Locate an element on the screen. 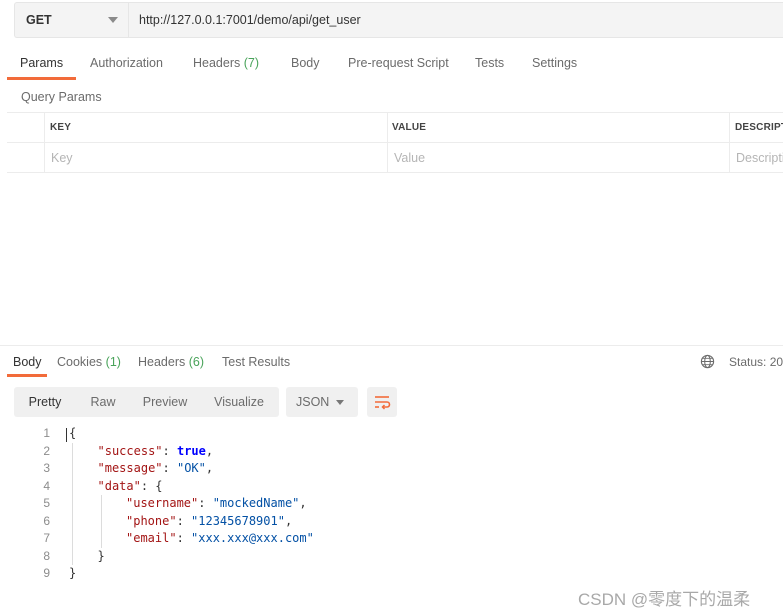 Image resolution: width=783 pixels, height=615 pixels. code-line: 5 "username": "mockedName", is located at coordinates (391, 504).